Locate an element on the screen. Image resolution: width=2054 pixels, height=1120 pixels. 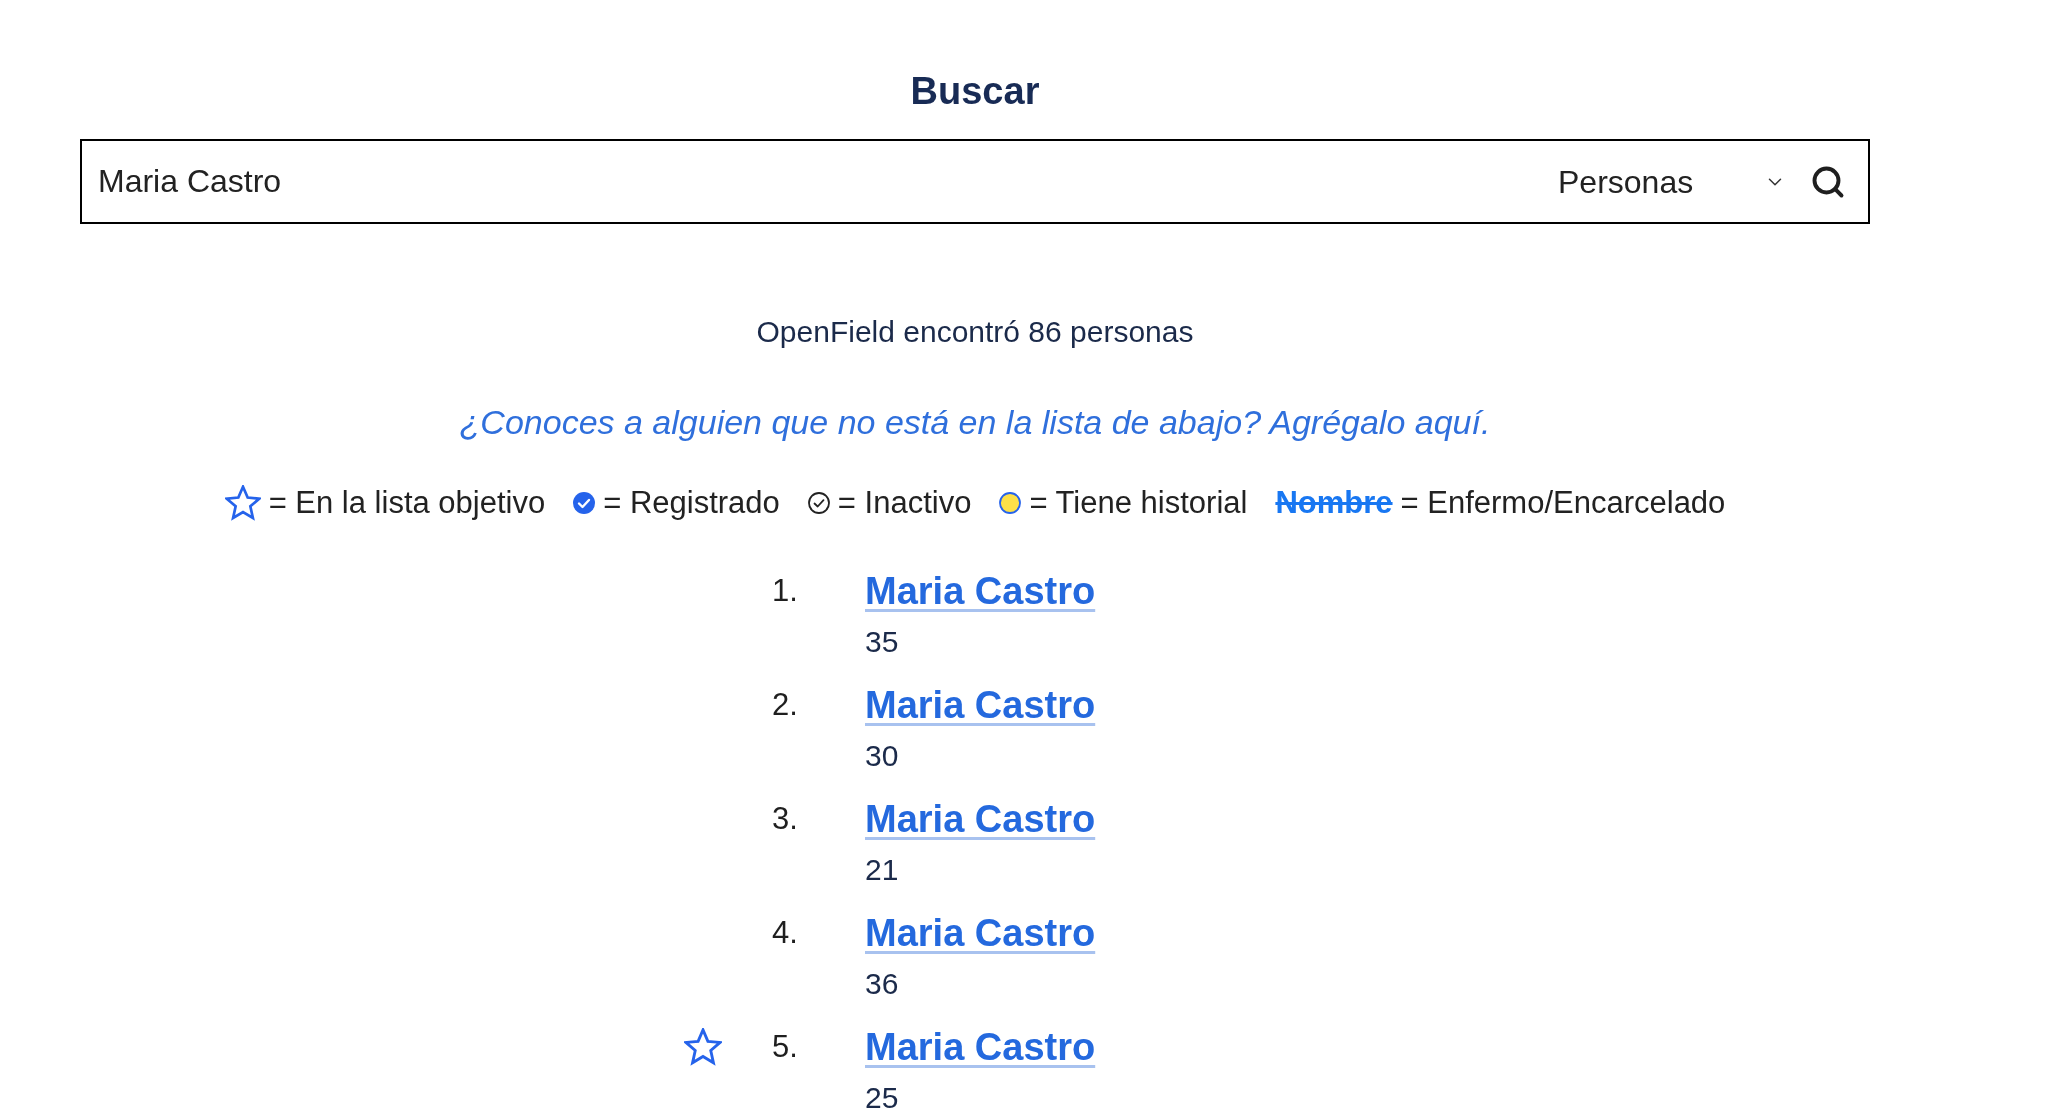
legend-label: = Registrado is located at coordinates (691, 503).